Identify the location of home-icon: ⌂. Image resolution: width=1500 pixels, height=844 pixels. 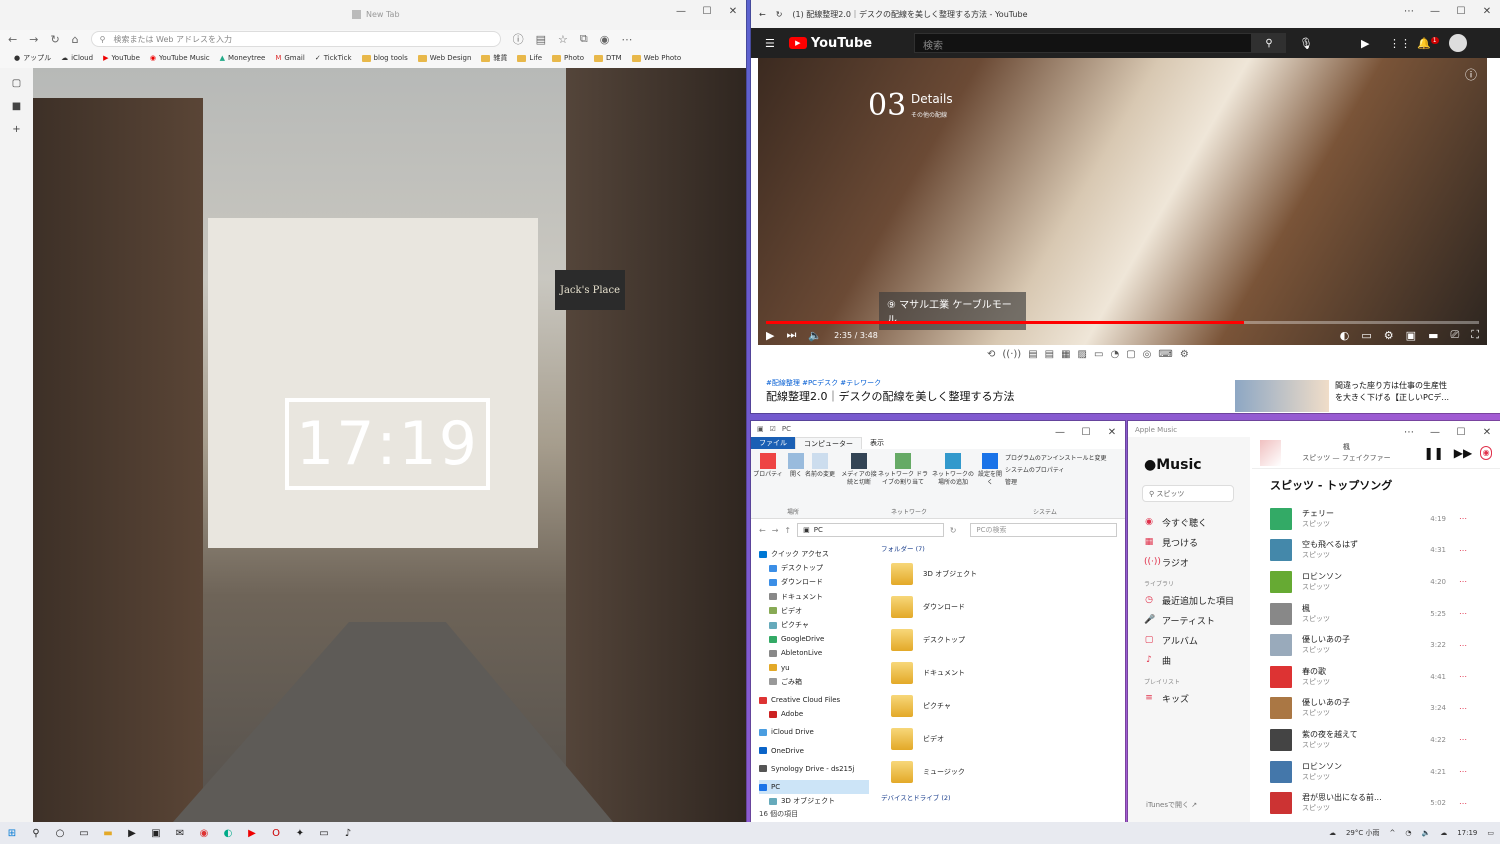
(75, 39).